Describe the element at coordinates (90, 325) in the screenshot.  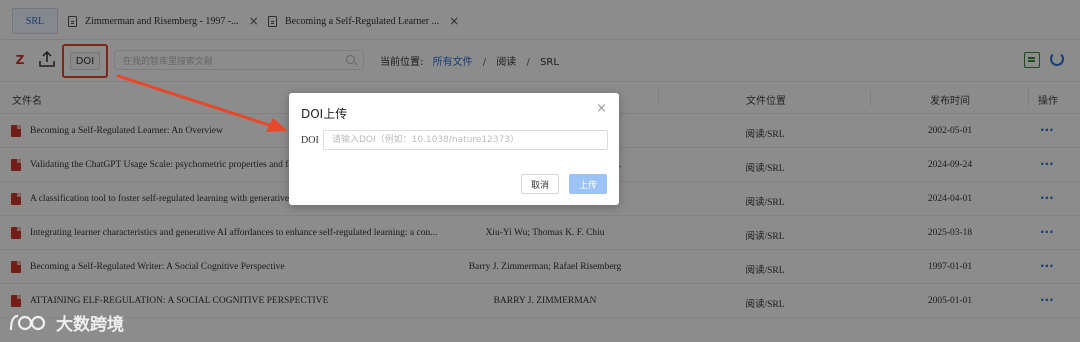
I see `watermark-text: 大数跨境` at that location.